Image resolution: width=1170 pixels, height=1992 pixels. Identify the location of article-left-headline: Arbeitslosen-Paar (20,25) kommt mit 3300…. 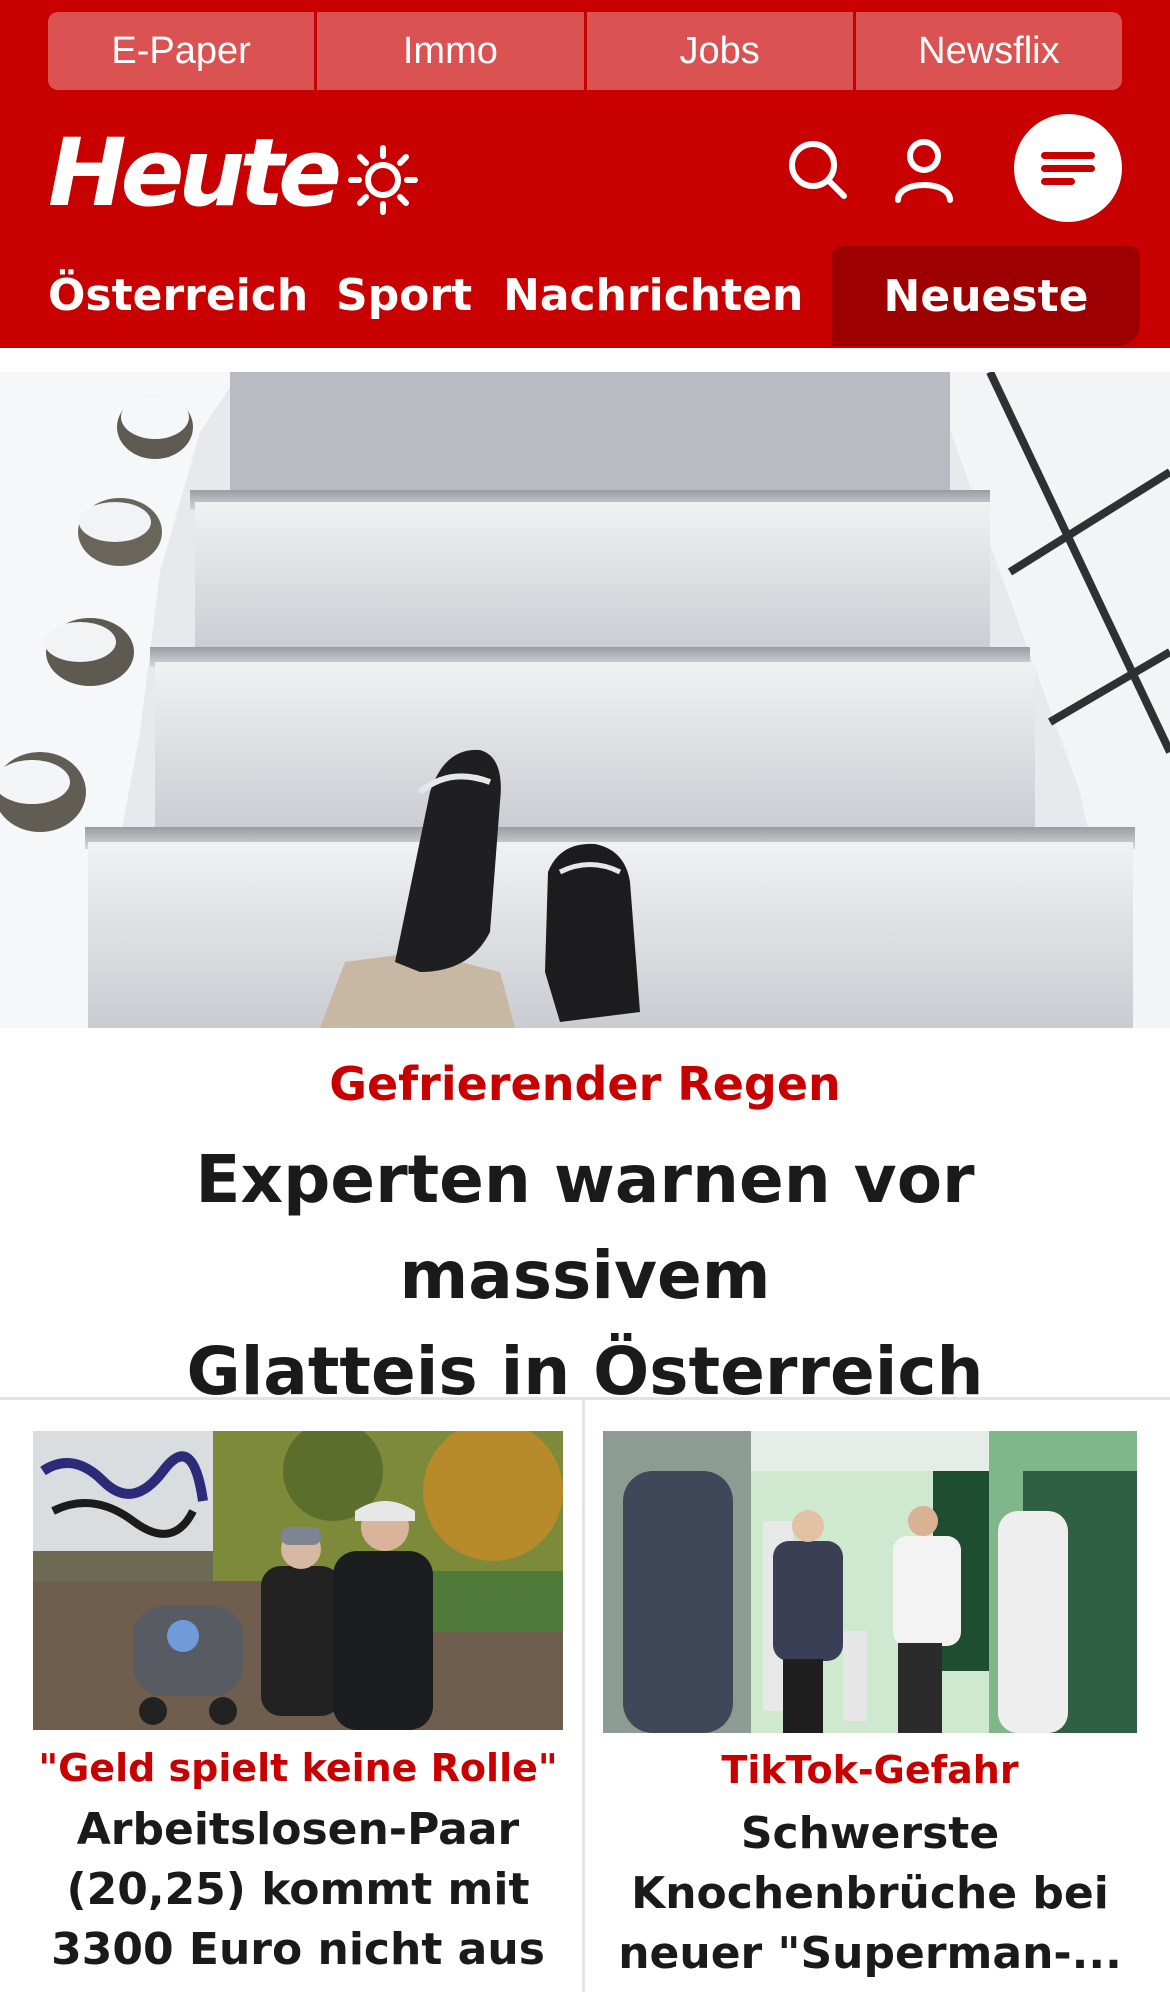
(298, 1890).